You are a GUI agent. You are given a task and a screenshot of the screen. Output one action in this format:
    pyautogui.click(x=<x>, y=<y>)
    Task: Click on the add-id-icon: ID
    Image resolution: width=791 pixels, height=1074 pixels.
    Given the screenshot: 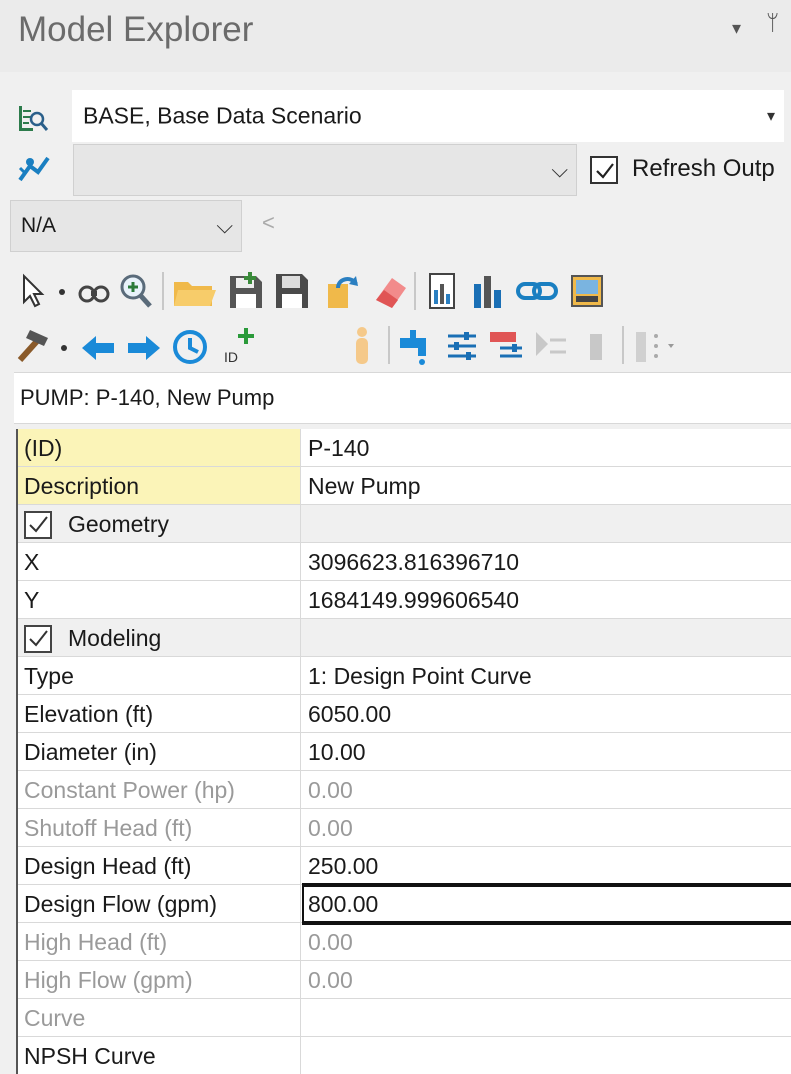 What is the action you would take?
    pyautogui.click(x=243, y=345)
    